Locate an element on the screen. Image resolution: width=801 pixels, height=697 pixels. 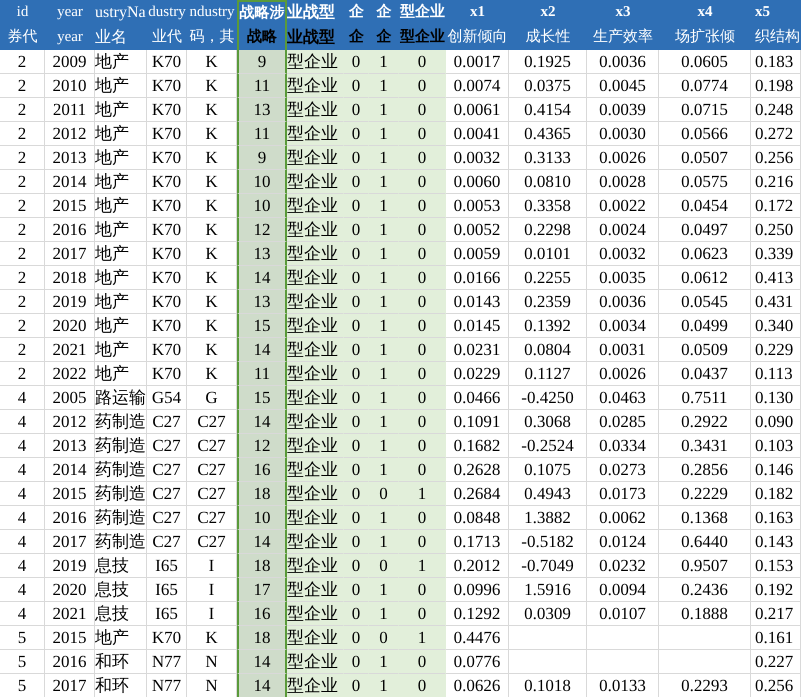
column-header: ndustry is located at coordinates (212, 12).